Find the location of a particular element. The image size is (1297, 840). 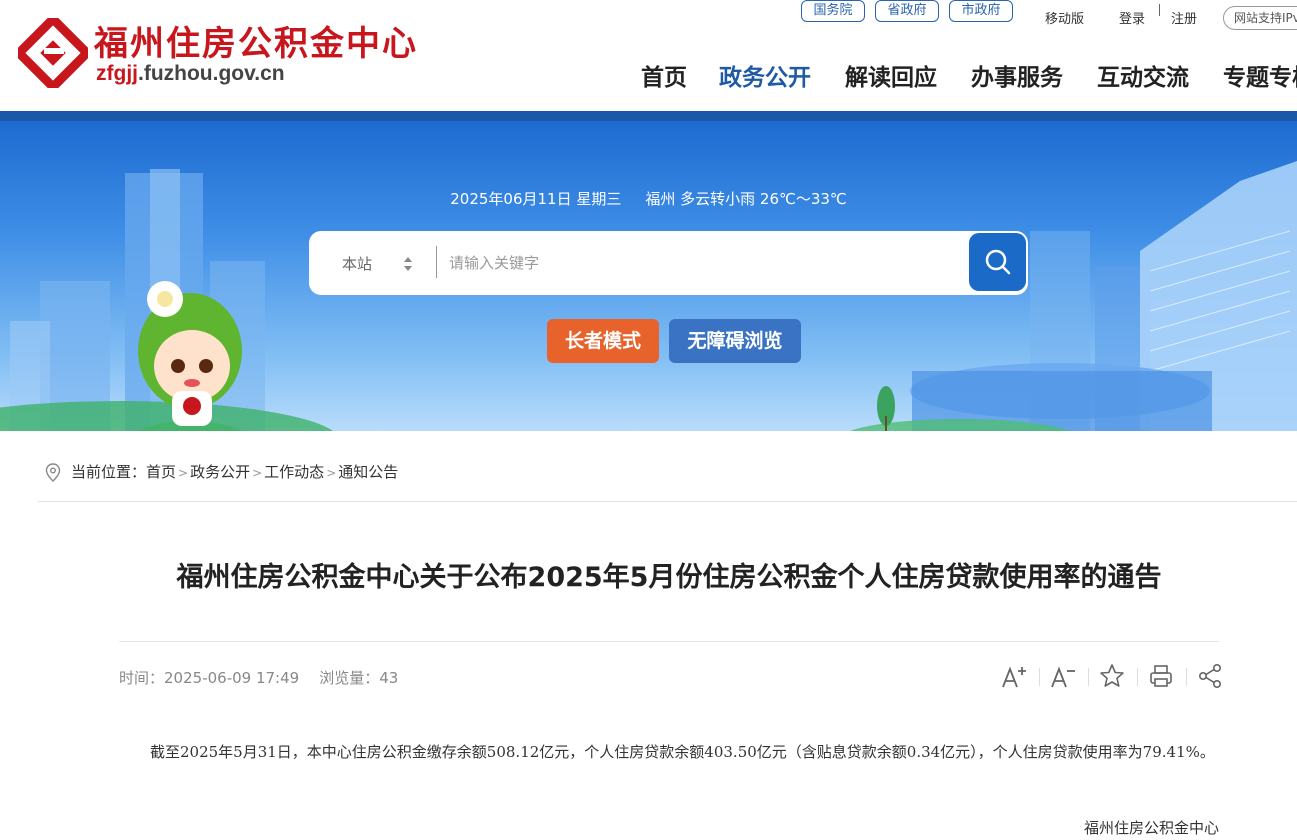

logo-icon is located at coordinates (53, 53).